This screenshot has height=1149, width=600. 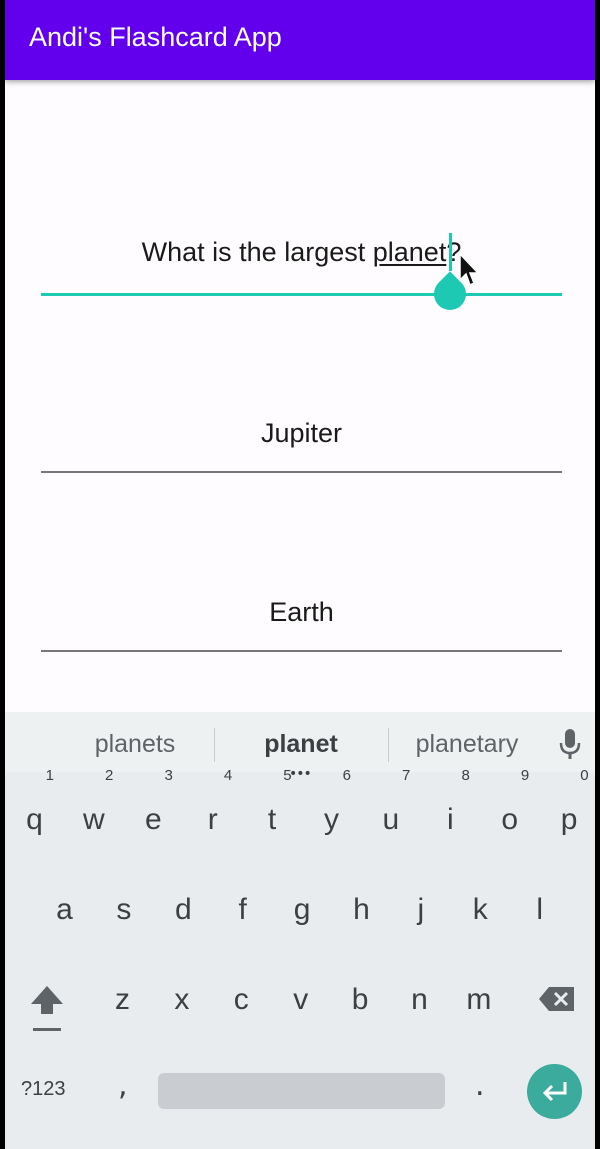 I want to click on key-r: r4, so click(x=212, y=813).